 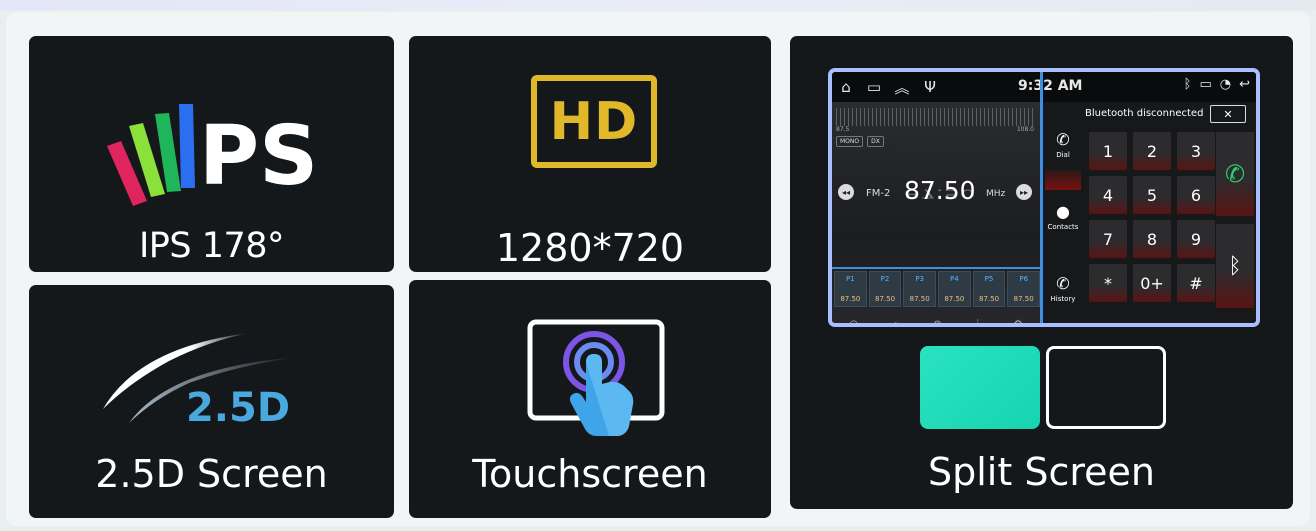 What do you see at coordinates (1196, 195) in the screenshot?
I see `key-6: 6` at bounding box center [1196, 195].